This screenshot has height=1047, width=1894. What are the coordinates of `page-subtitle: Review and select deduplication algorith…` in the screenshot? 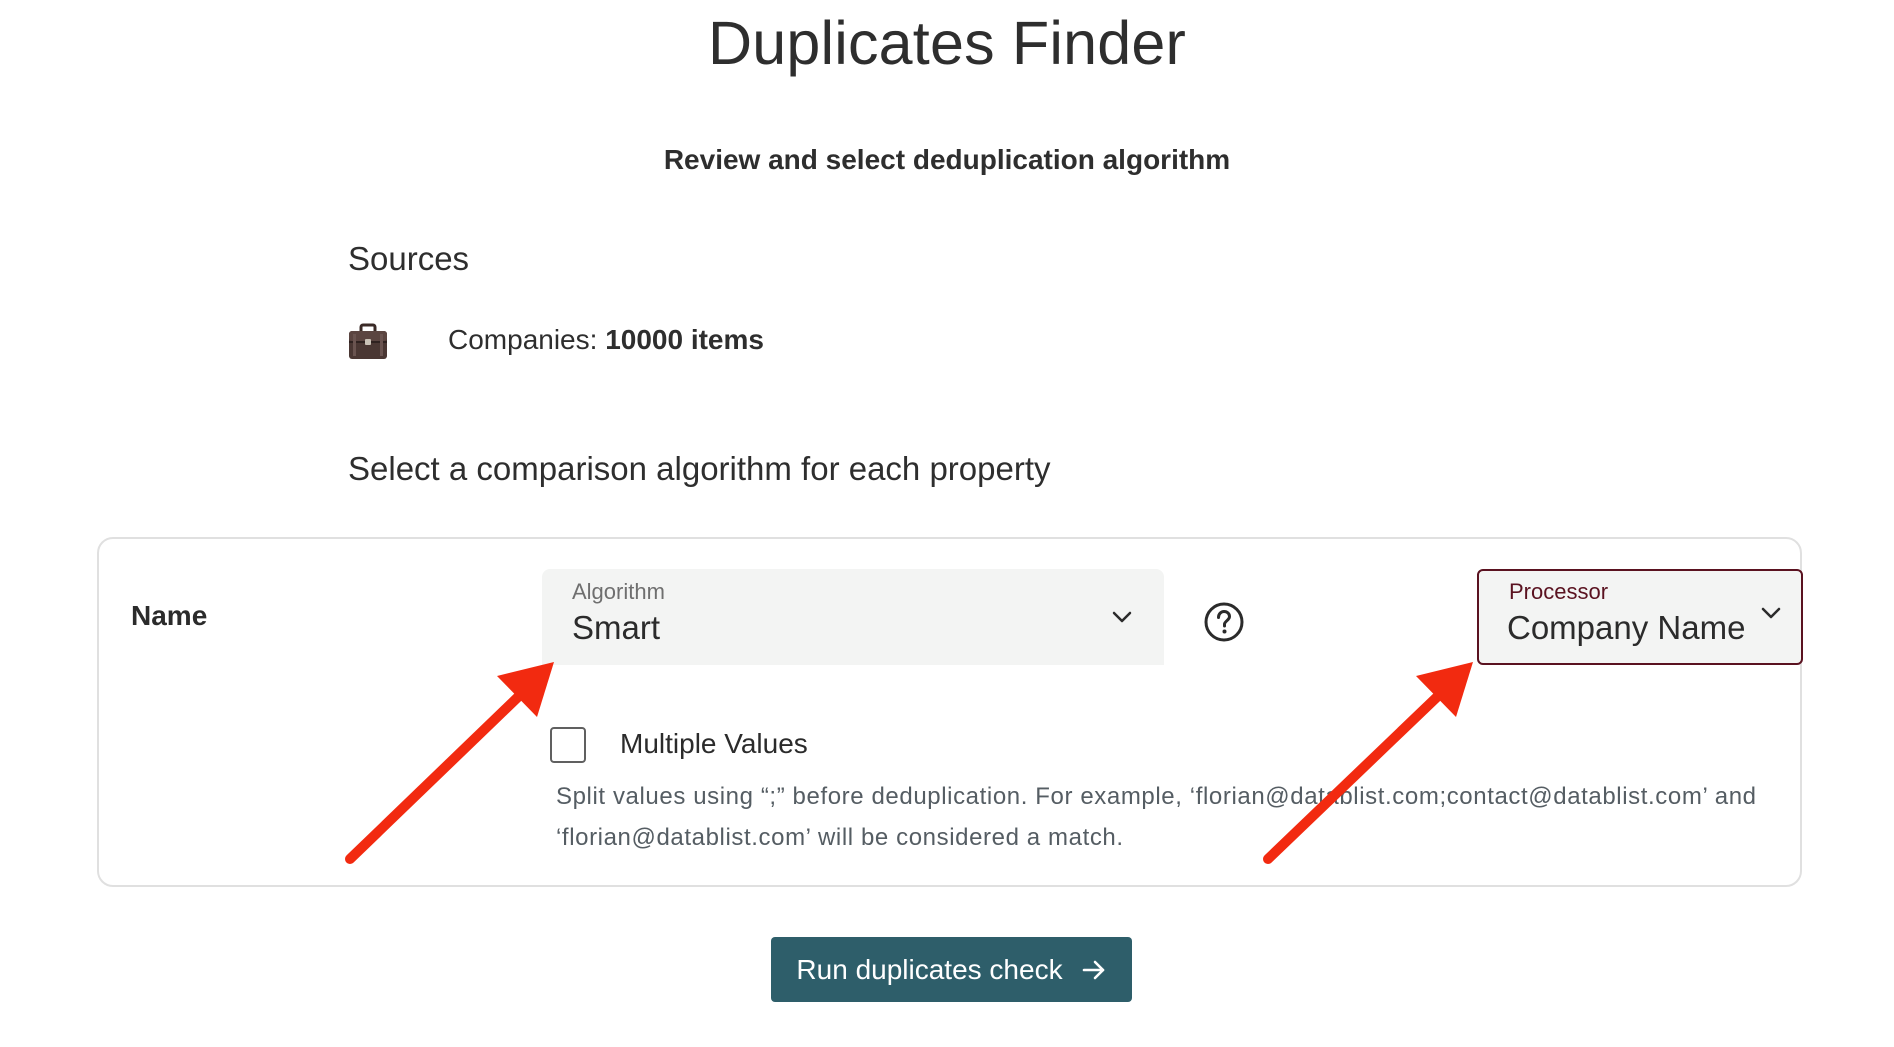 It's located at (947, 159).